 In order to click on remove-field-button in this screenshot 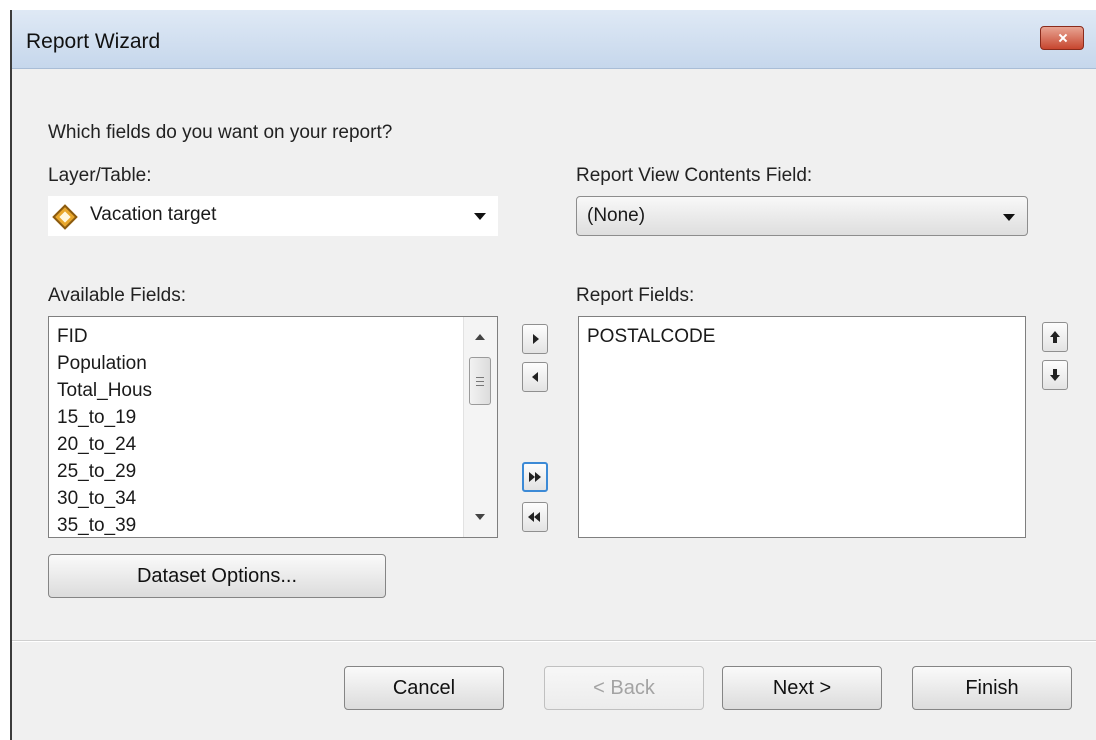, I will do `click(535, 377)`.